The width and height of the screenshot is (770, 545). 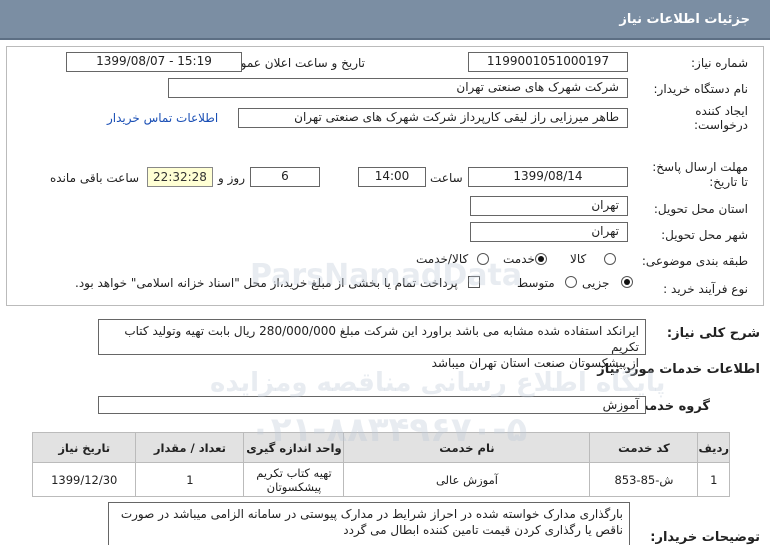 I want to click on category-radio-both, so click(x=483, y=259).